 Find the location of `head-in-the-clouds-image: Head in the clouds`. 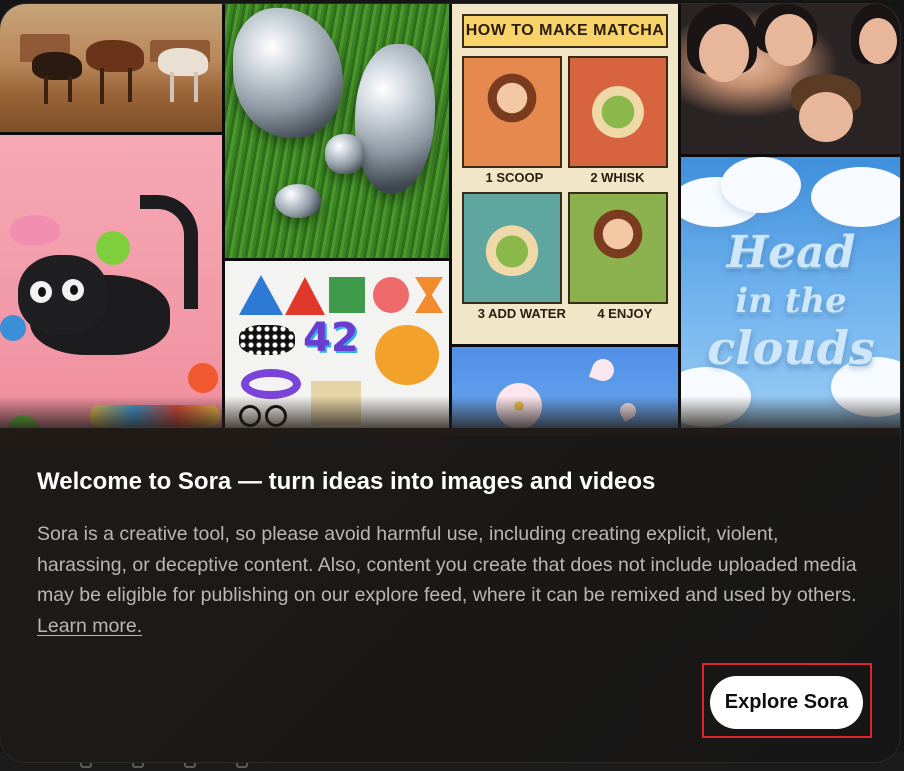

head-in-the-clouds-image: Head in the clouds is located at coordinates (790, 292).